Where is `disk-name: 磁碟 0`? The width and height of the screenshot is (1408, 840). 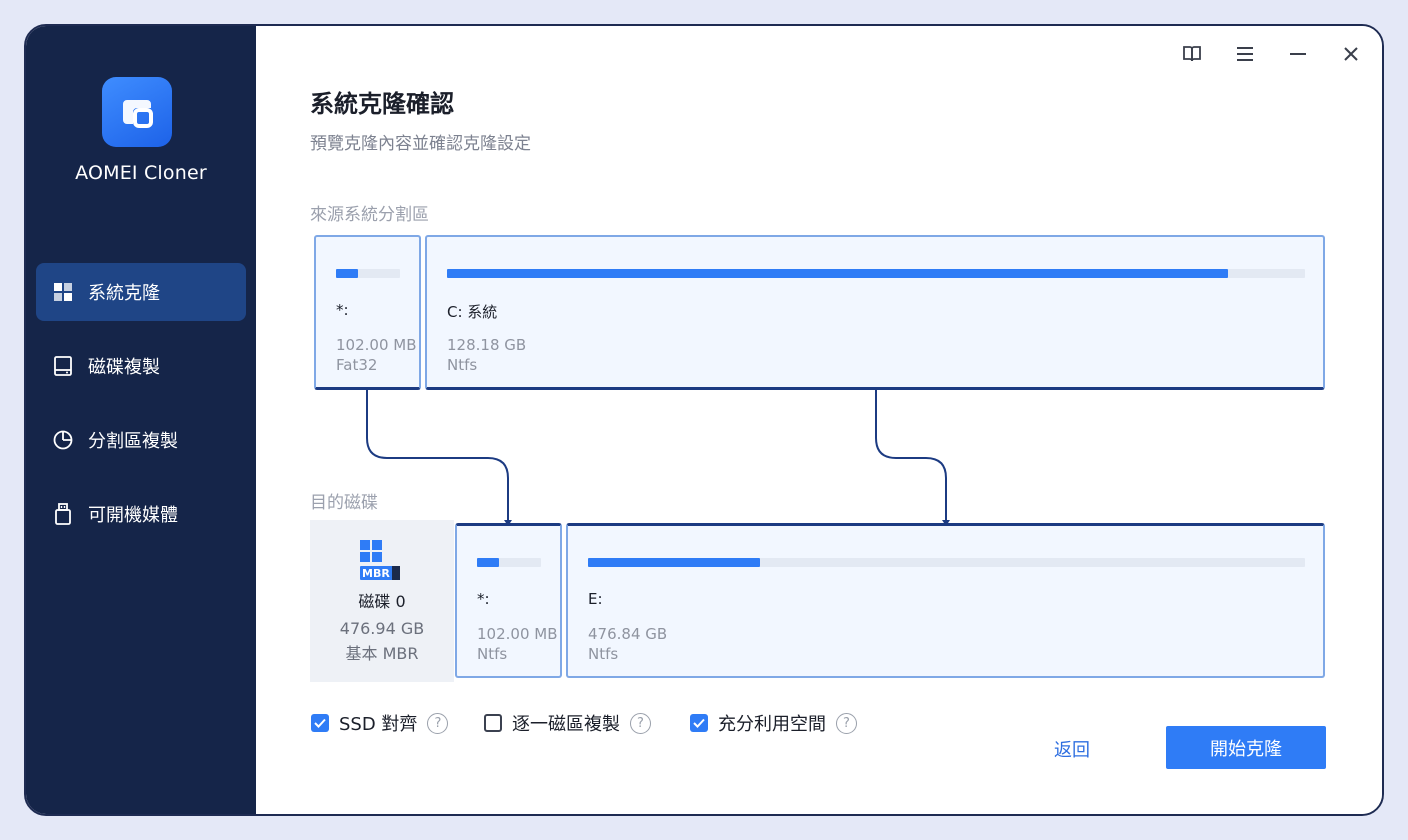
disk-name: 磁碟 0 is located at coordinates (382, 601).